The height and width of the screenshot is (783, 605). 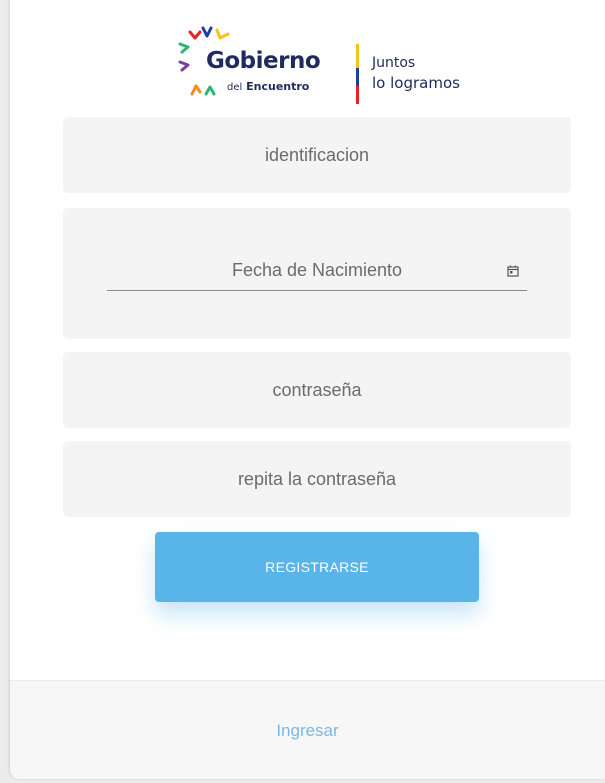 I want to click on repeat-password-placeholder: repita la contraseña, so click(x=317, y=479).